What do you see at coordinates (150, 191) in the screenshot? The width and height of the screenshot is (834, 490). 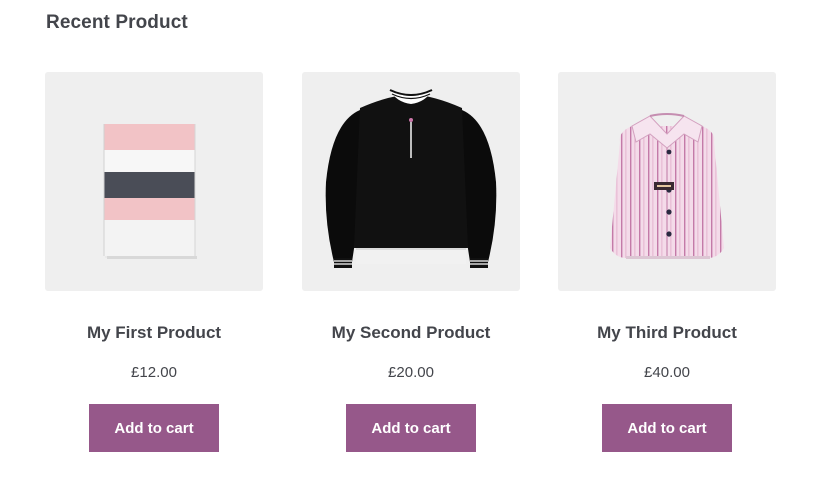 I see `towel-image` at bounding box center [150, 191].